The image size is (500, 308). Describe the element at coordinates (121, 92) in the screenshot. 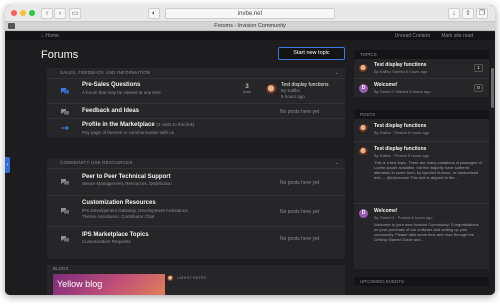

I see `forum-description: A forum that may be viewed at any time` at that location.